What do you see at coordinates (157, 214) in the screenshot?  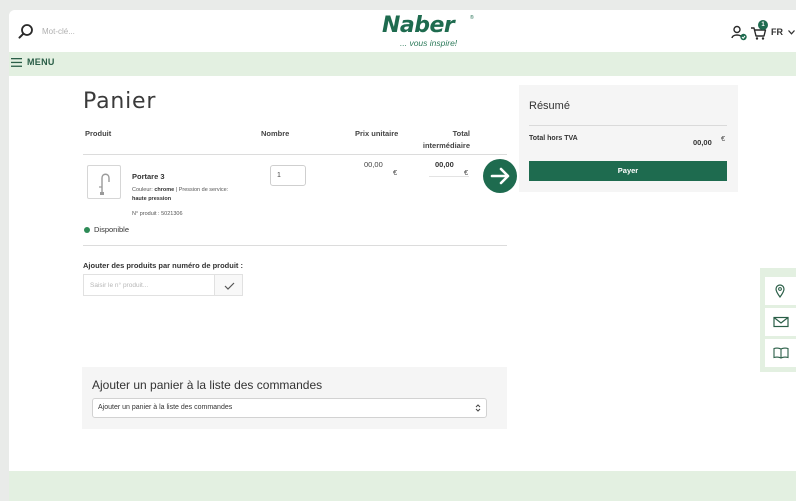 I see `product-number: N° produit : 5021306` at bounding box center [157, 214].